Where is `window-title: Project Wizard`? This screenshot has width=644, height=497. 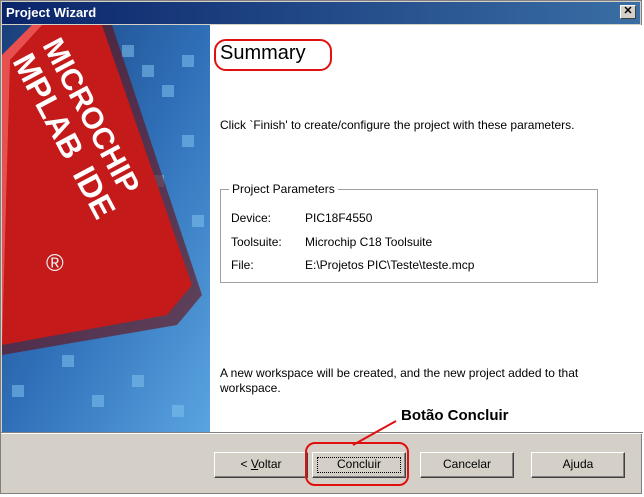 window-title: Project Wizard is located at coordinates (51, 12).